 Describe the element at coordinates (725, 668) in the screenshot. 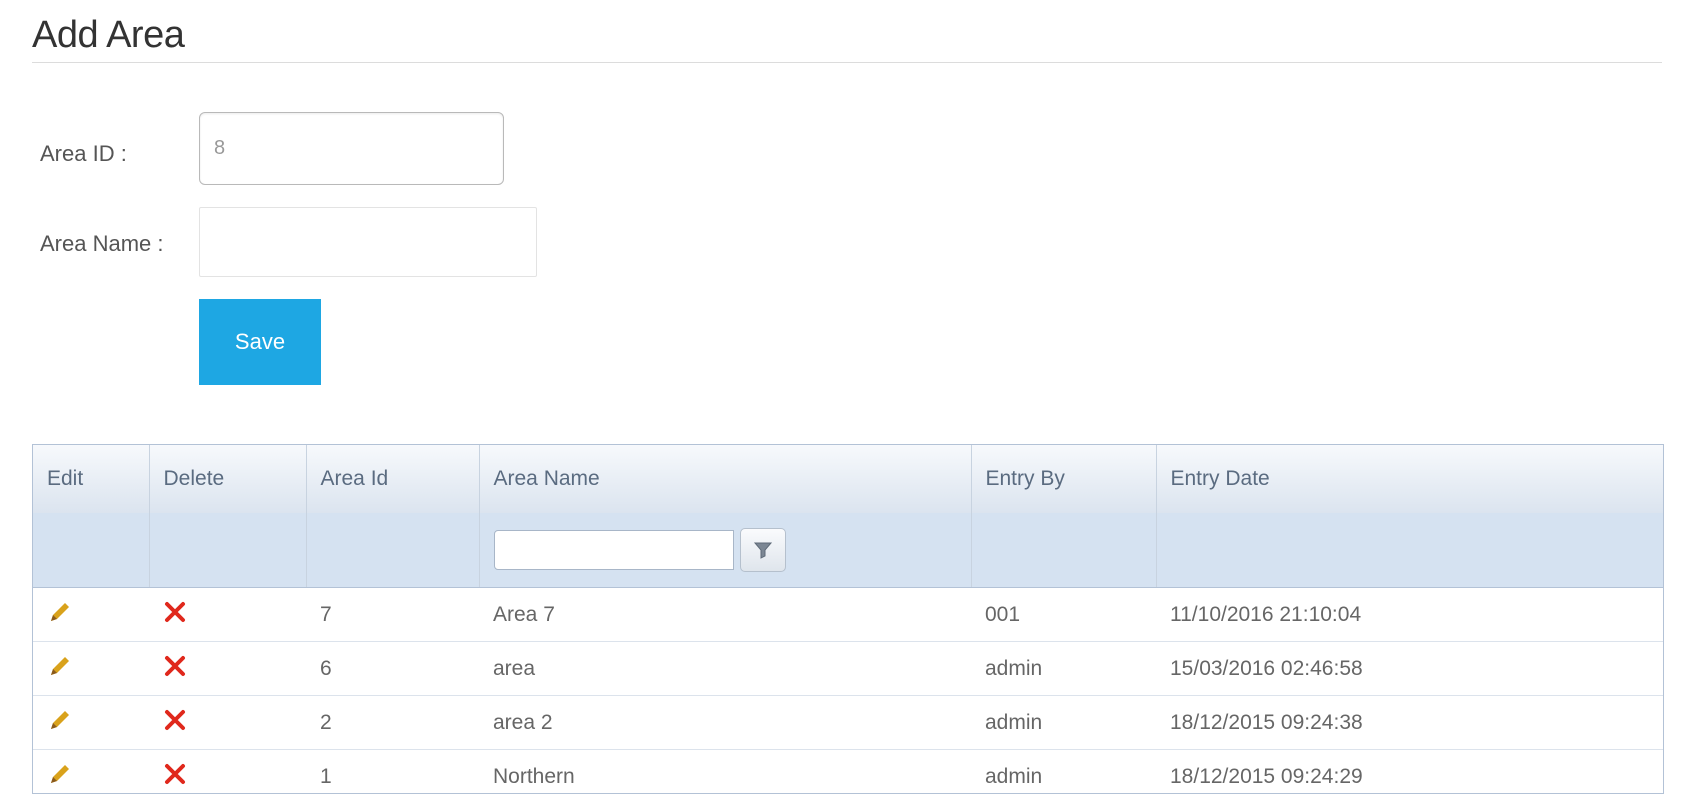

I see `area-name-cell: area` at that location.